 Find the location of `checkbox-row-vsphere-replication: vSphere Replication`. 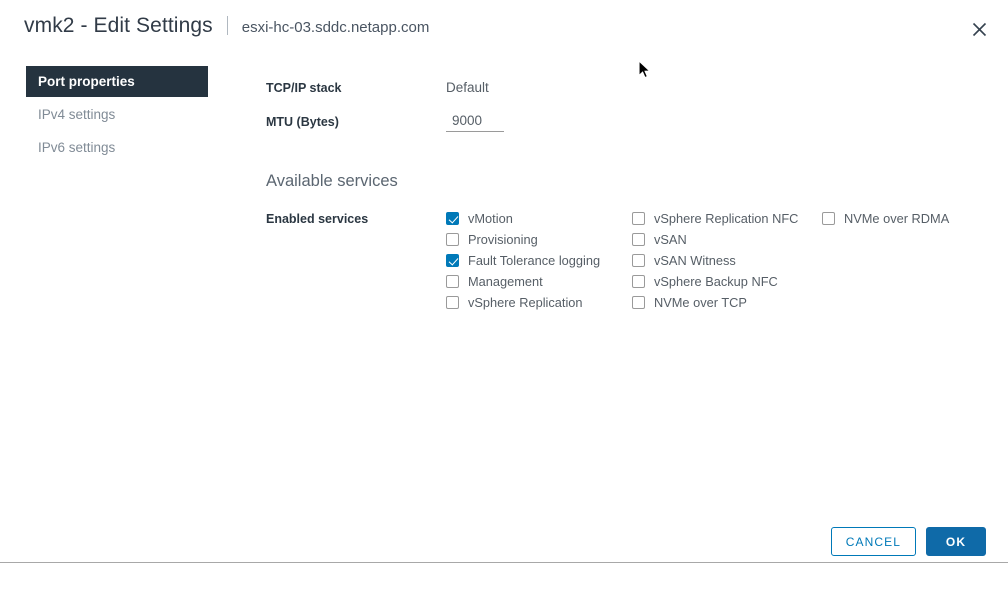

checkbox-row-vsphere-replication: vSphere Replication is located at coordinates (539, 302).